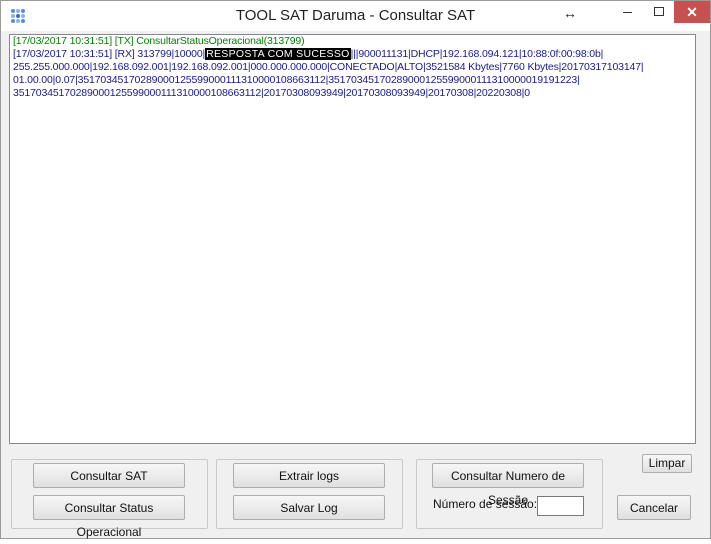 This screenshot has width=711, height=544. I want to click on maximize-icon, so click(659, 11).